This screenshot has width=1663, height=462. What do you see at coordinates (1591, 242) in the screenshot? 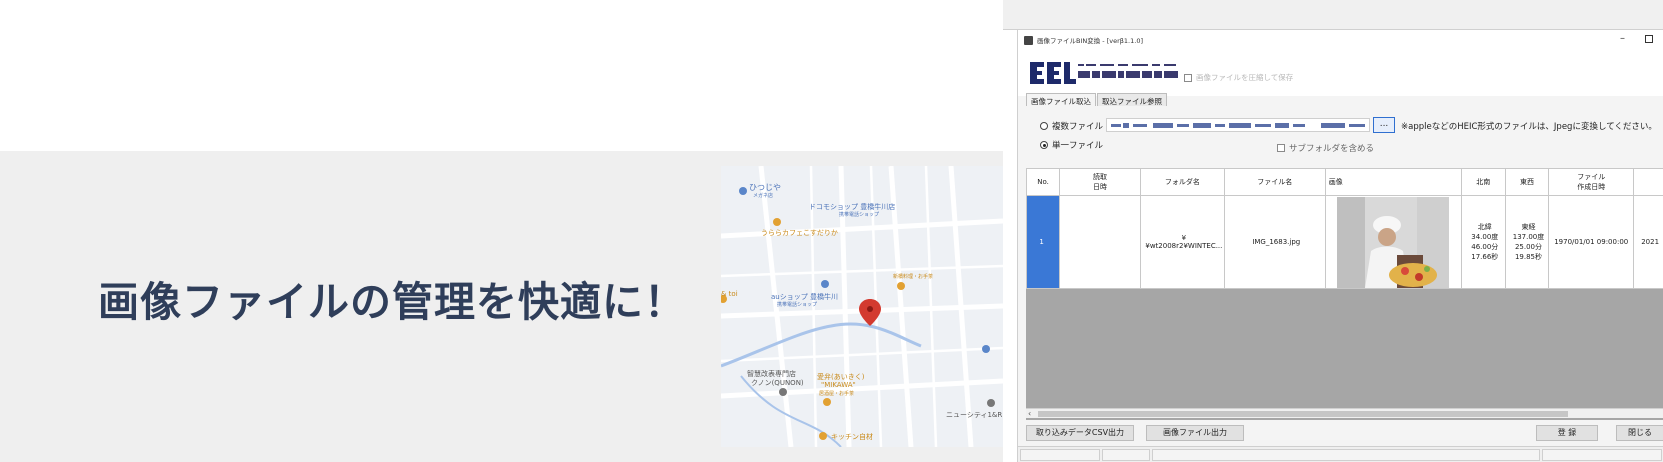
I see `cell-created: 1970/01/01 09:00:00` at bounding box center [1591, 242].